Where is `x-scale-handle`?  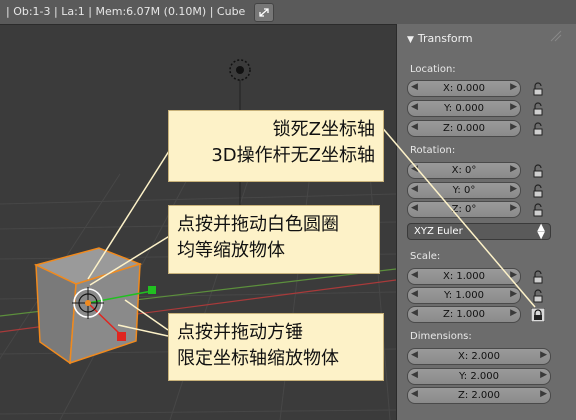
x-scale-handle is located at coordinates (121, 336).